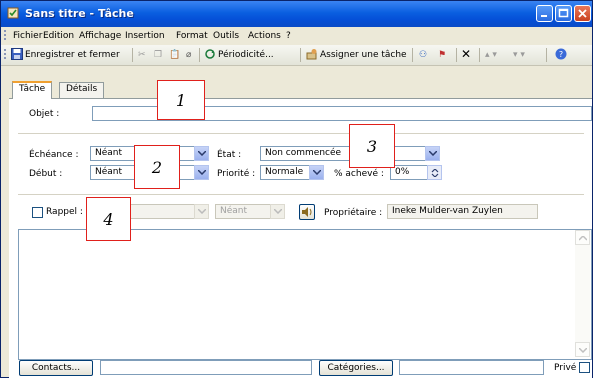 The height and width of the screenshot is (380, 593). I want to click on menu-fichier: Fichier, so click(27, 36).